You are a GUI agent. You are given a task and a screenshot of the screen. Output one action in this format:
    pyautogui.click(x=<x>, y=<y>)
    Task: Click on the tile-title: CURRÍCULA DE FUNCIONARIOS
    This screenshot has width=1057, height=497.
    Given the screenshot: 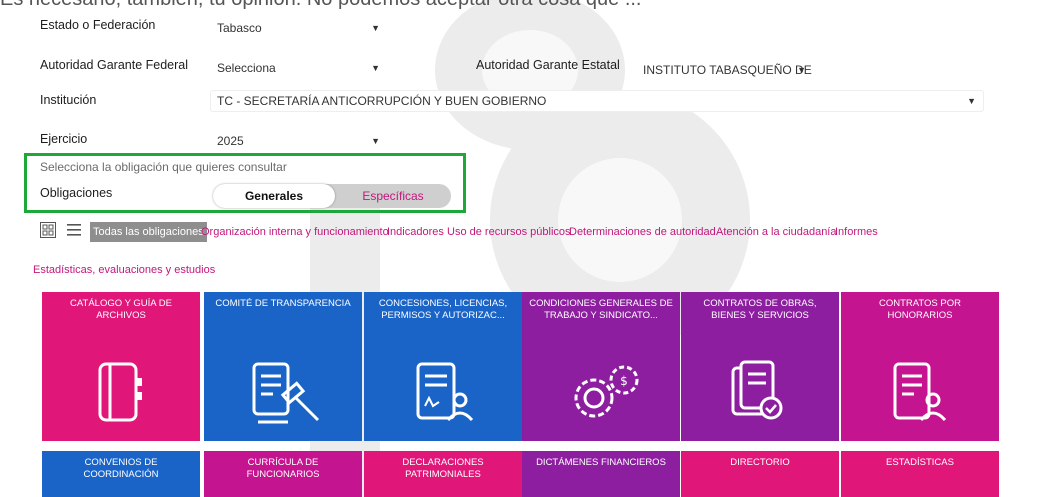 What is the action you would take?
    pyautogui.click(x=283, y=468)
    